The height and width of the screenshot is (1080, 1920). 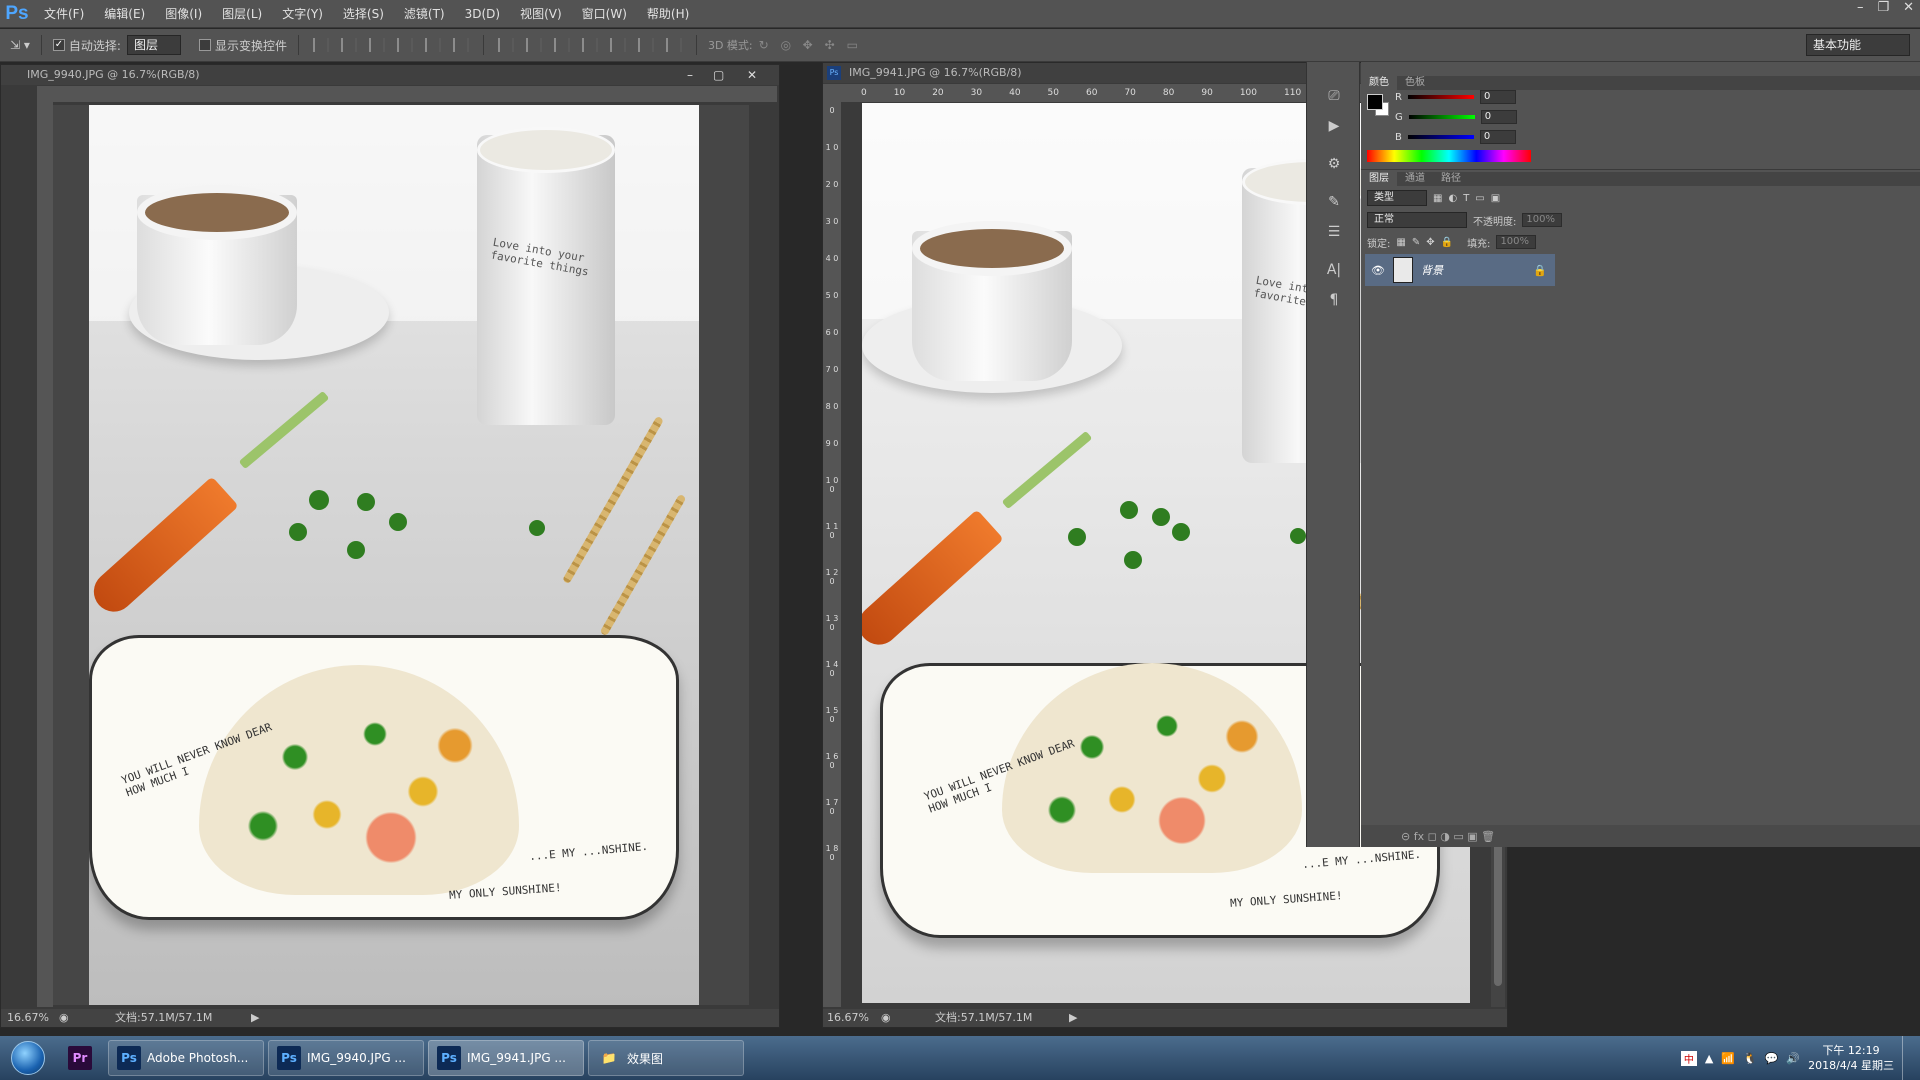 What do you see at coordinates (1378, 270) in the screenshot?
I see `visibility-eye-icon: 👁` at bounding box center [1378, 270].